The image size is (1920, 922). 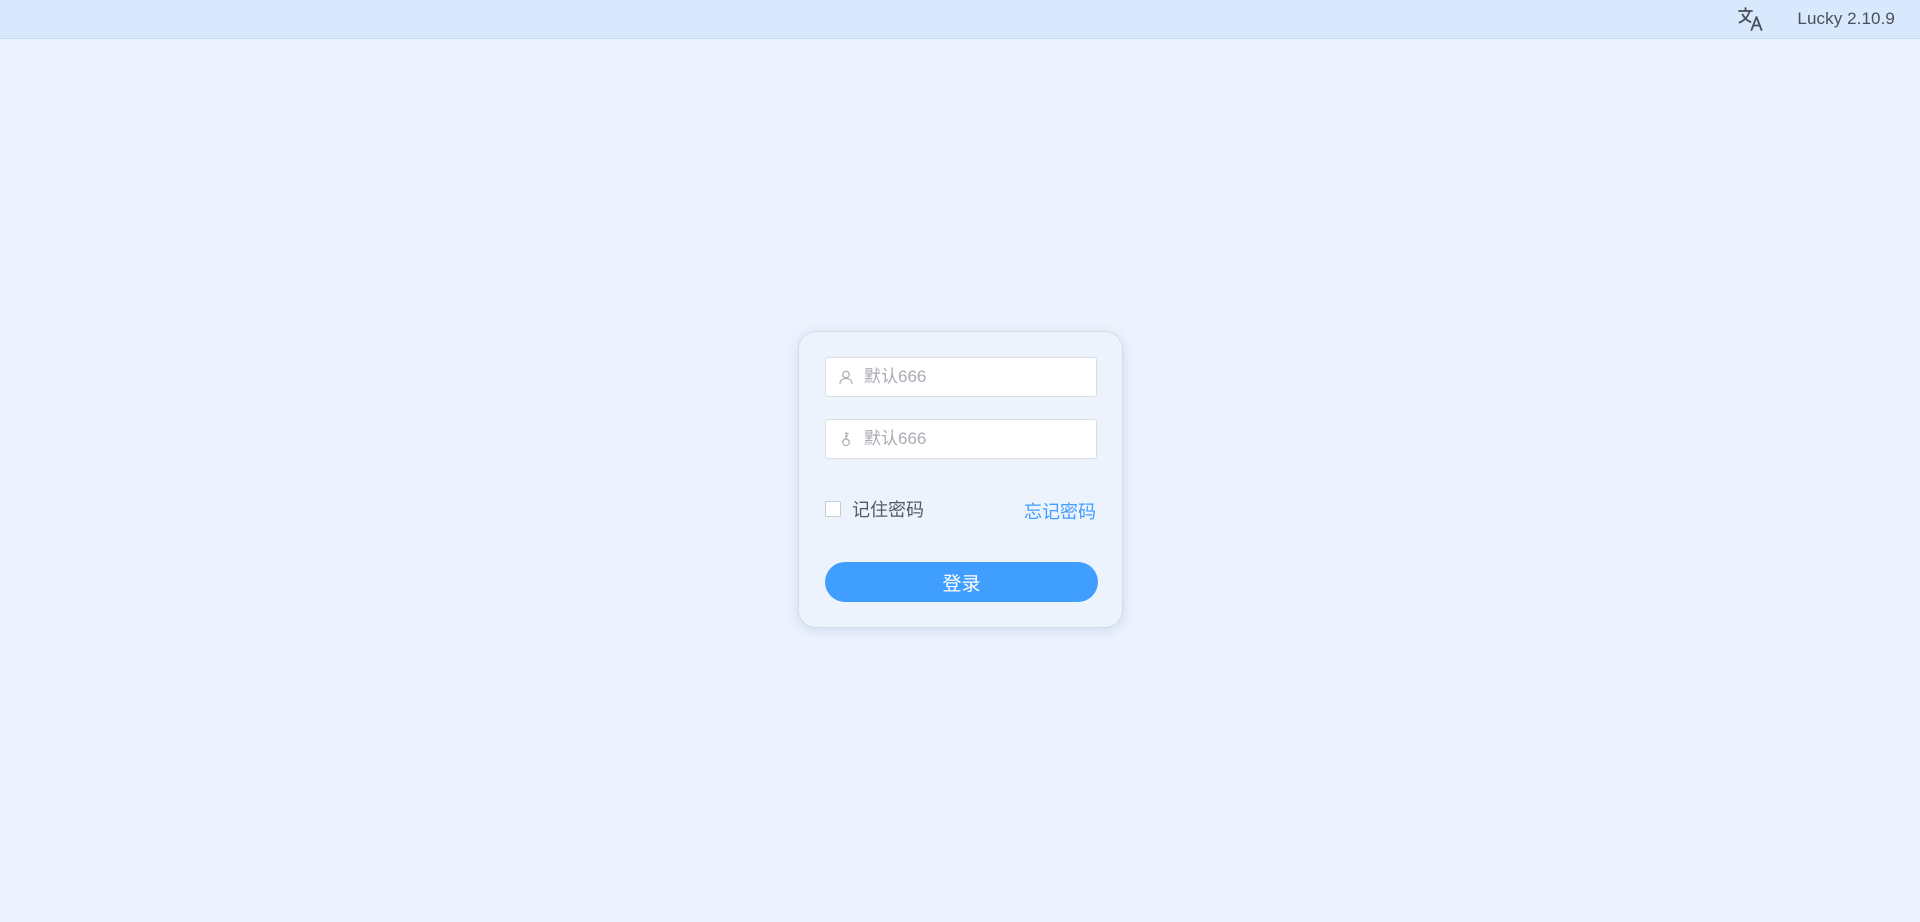 I want to click on key-icon, so click(x=846, y=439).